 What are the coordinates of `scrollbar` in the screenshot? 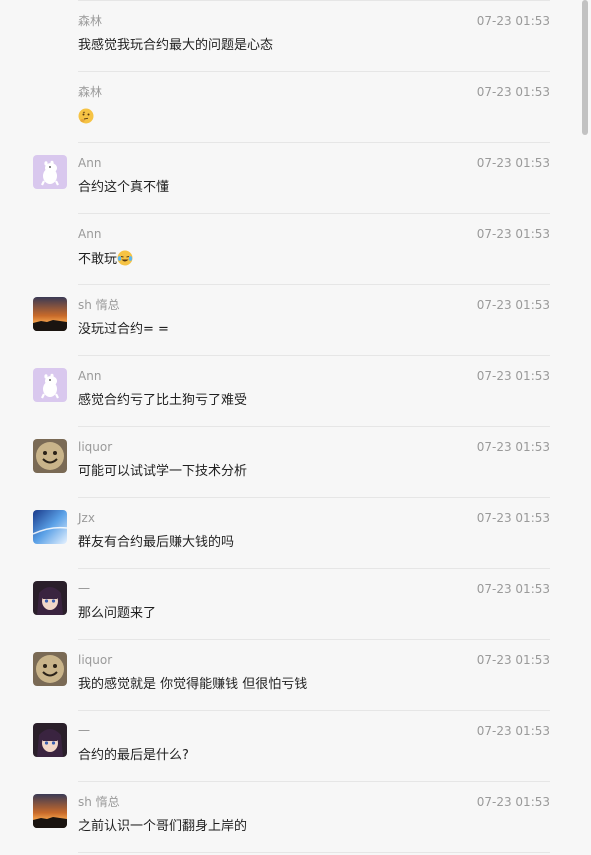 It's located at (585, 427).